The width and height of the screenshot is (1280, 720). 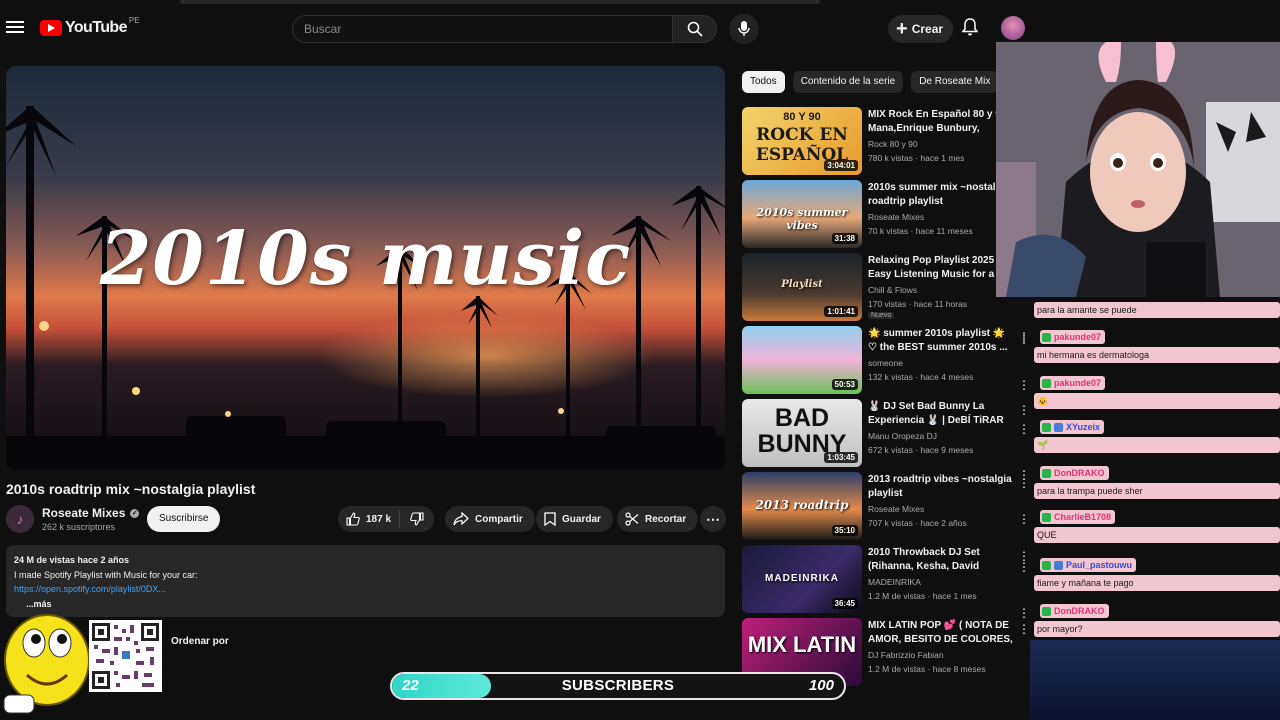 What do you see at coordinates (200, 641) in the screenshot?
I see `sort-comments-button: Ordenar por` at bounding box center [200, 641].